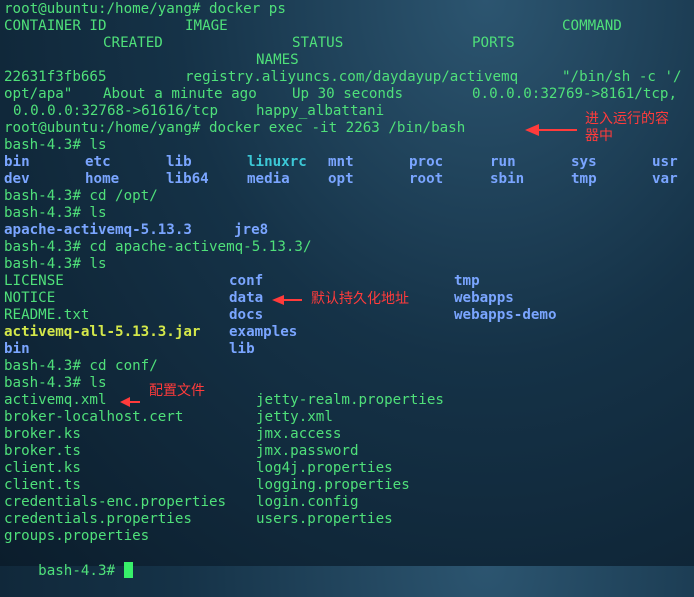  Describe the element at coordinates (341, 162) in the screenshot. I see `dir-entry: mnt` at that location.